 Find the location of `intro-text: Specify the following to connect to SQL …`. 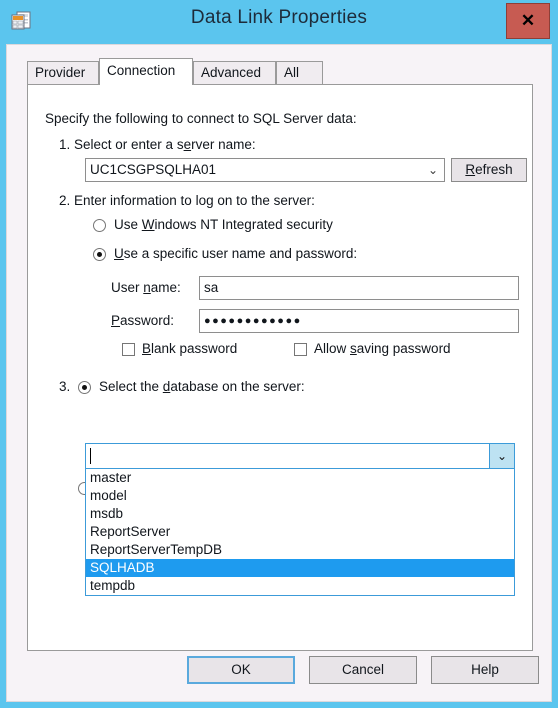

intro-text: Specify the following to connect to SQL … is located at coordinates (201, 118).